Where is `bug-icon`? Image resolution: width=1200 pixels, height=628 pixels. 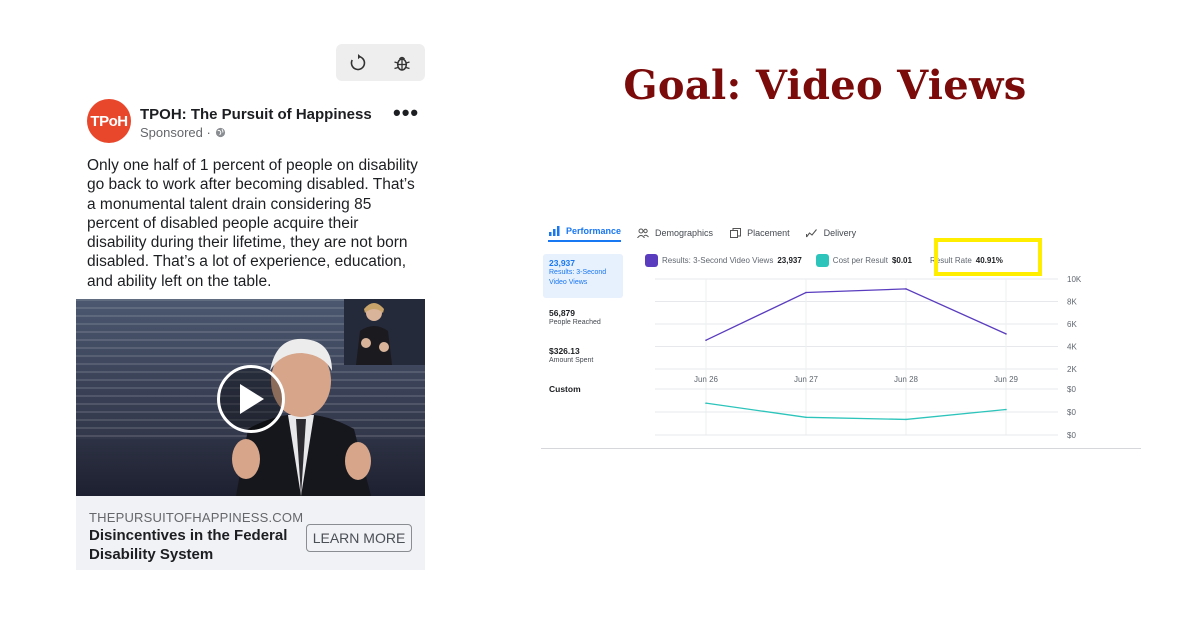
bug-icon is located at coordinates (402, 63).